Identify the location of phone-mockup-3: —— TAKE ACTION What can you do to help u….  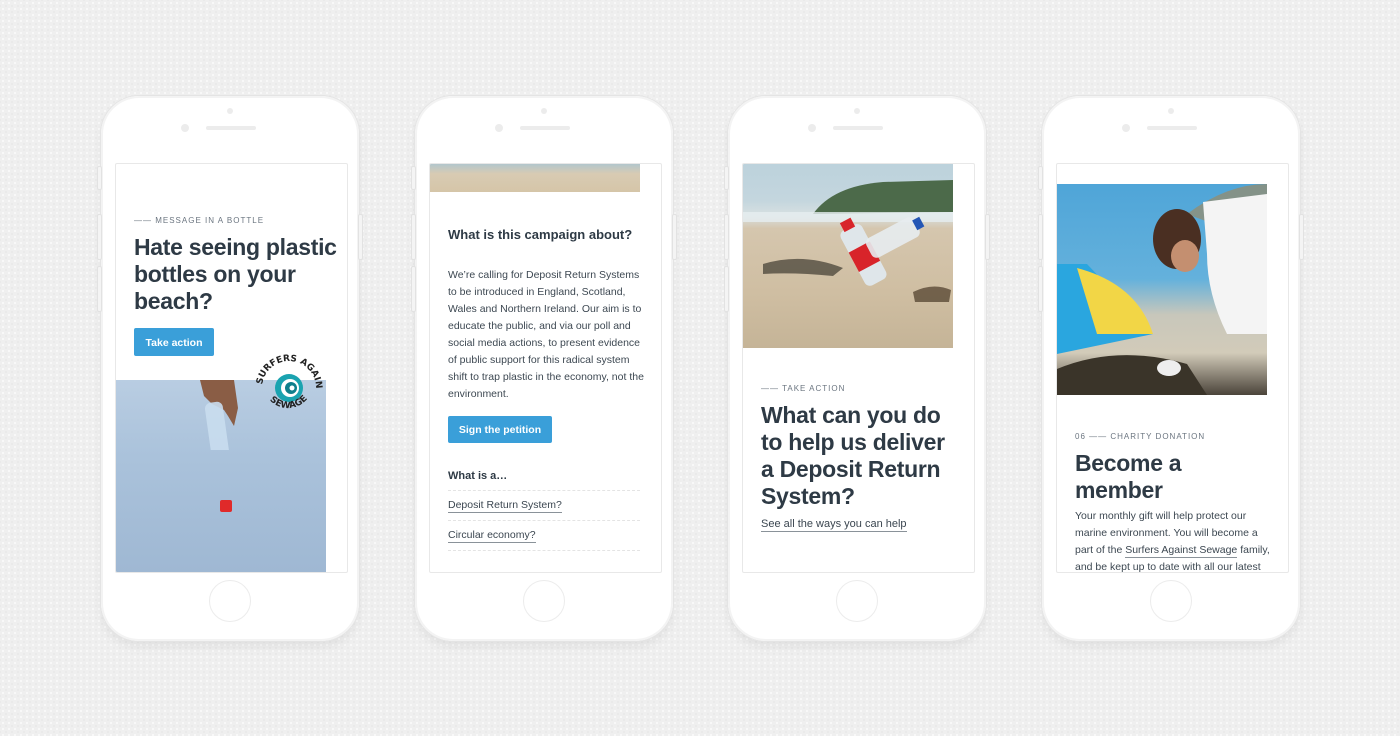
(857, 368).